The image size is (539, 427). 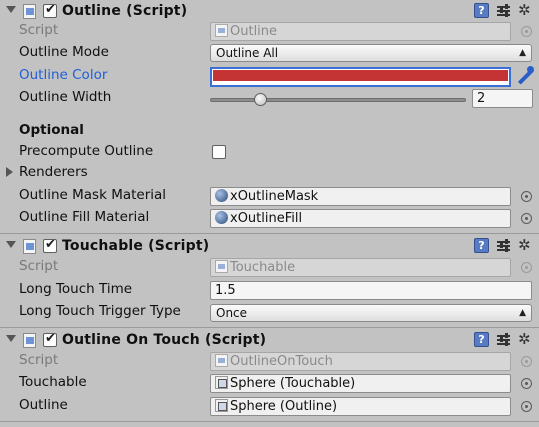 I want to click on outline-color-label: Outline Color, so click(x=63, y=75).